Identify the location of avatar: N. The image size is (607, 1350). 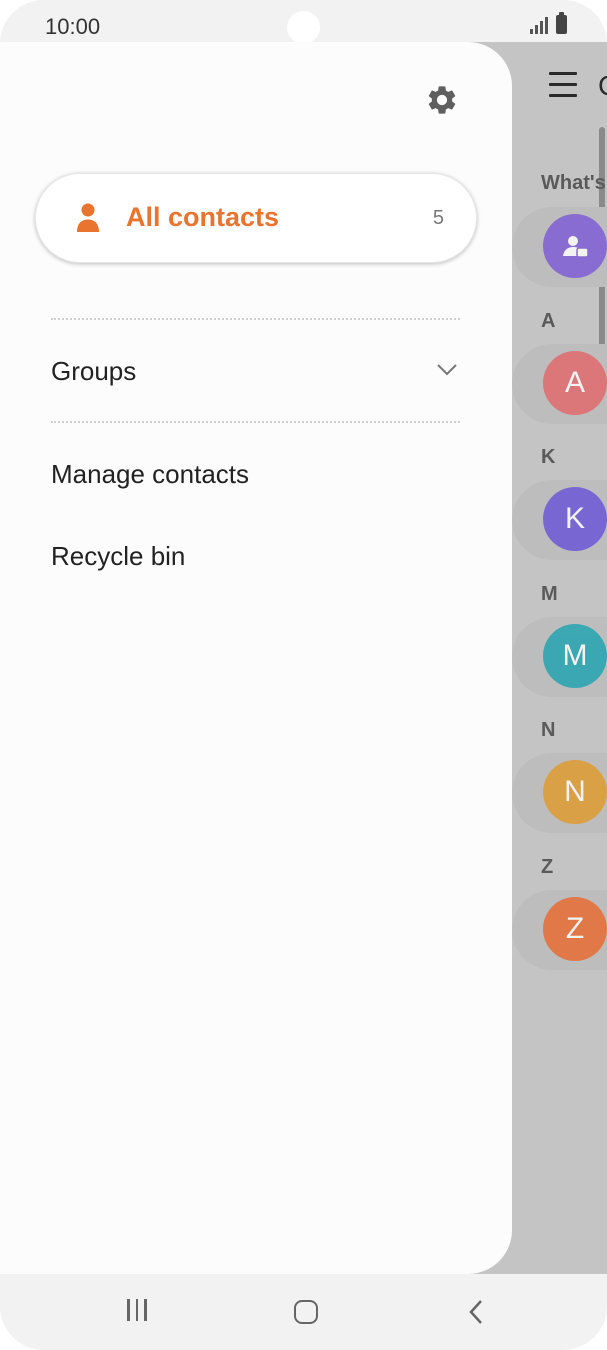
(575, 792).